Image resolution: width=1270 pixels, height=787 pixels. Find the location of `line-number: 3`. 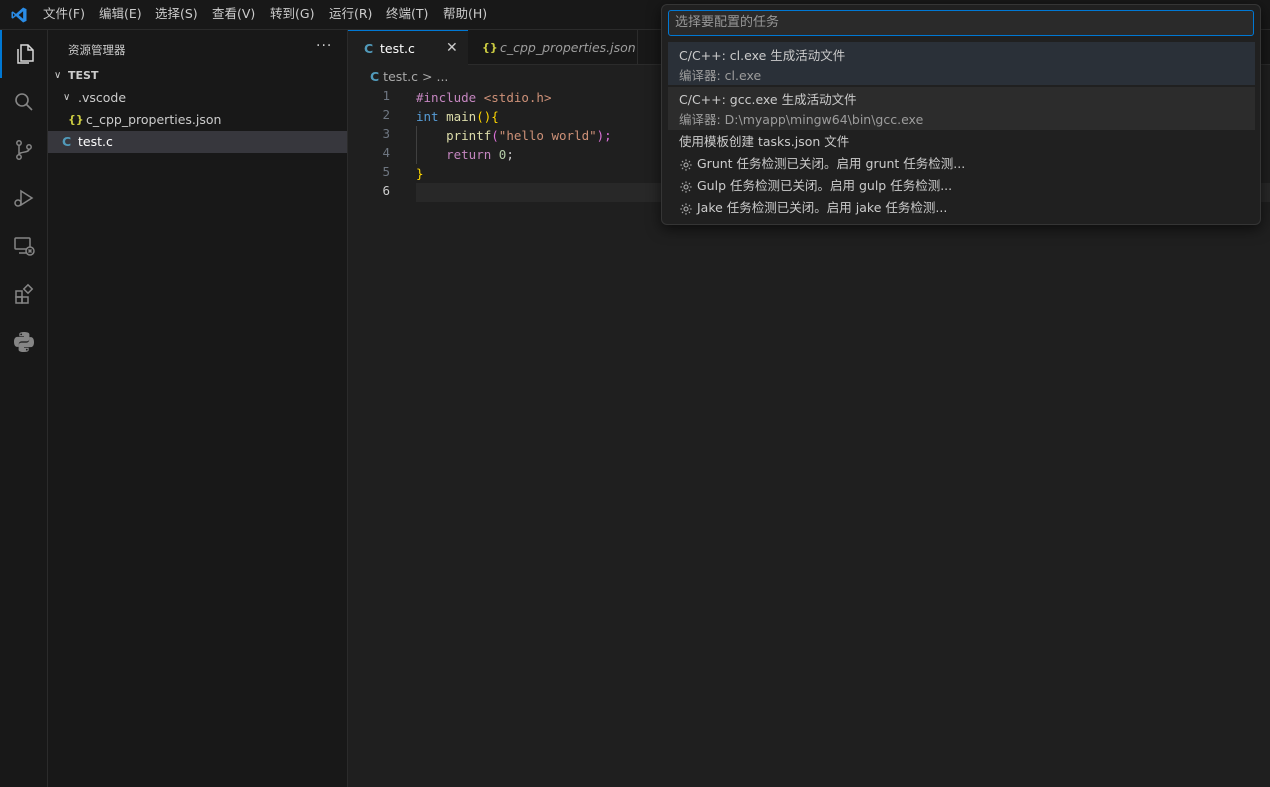

line-number: 3 is located at coordinates (386, 133).